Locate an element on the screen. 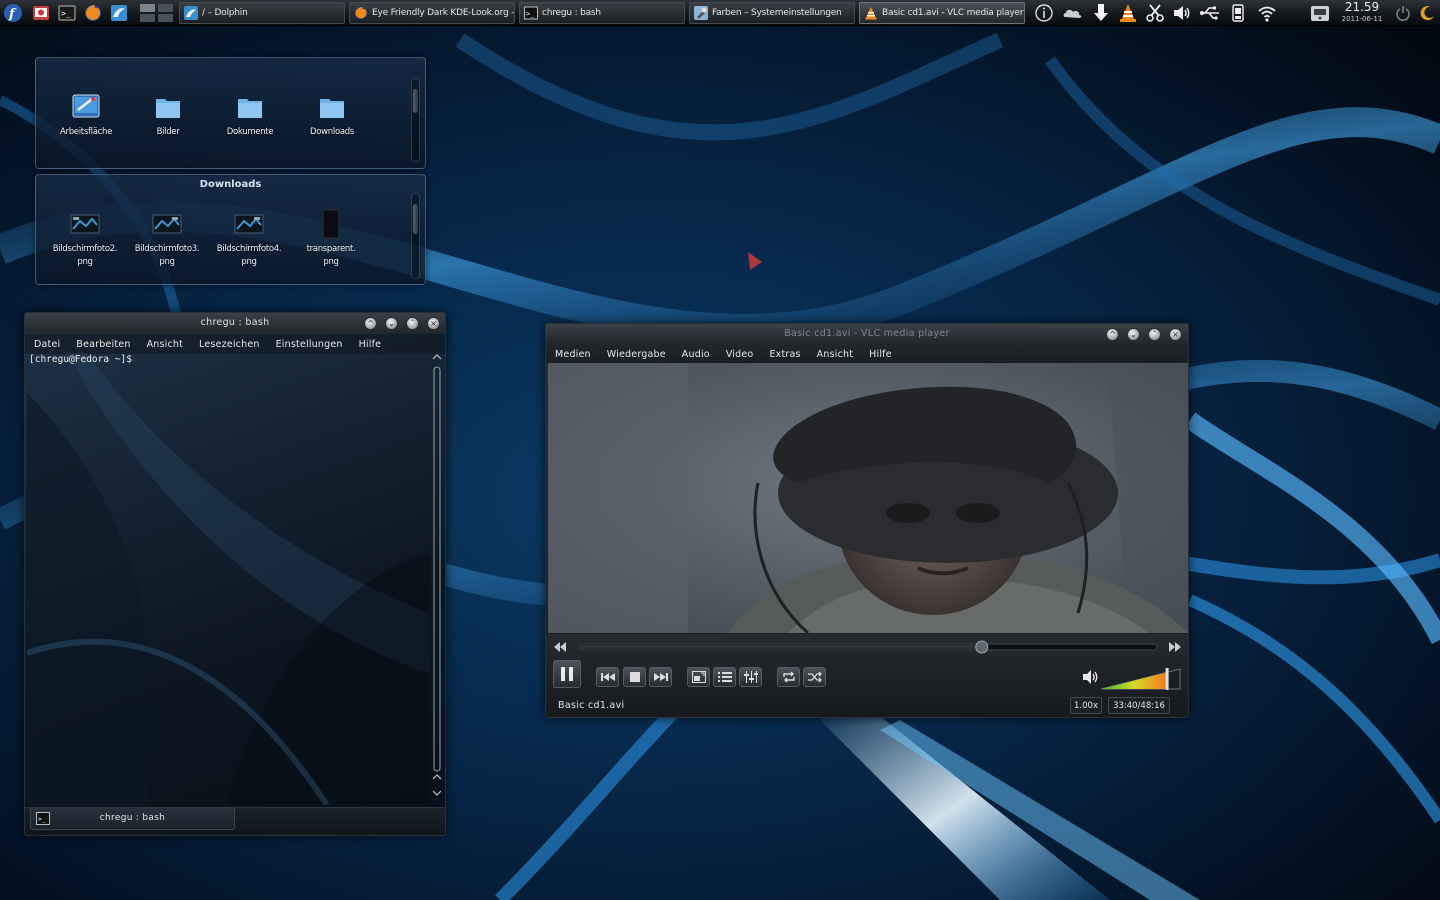 The width and height of the screenshot is (1440, 900). weather-icon is located at coordinates (1073, 13).